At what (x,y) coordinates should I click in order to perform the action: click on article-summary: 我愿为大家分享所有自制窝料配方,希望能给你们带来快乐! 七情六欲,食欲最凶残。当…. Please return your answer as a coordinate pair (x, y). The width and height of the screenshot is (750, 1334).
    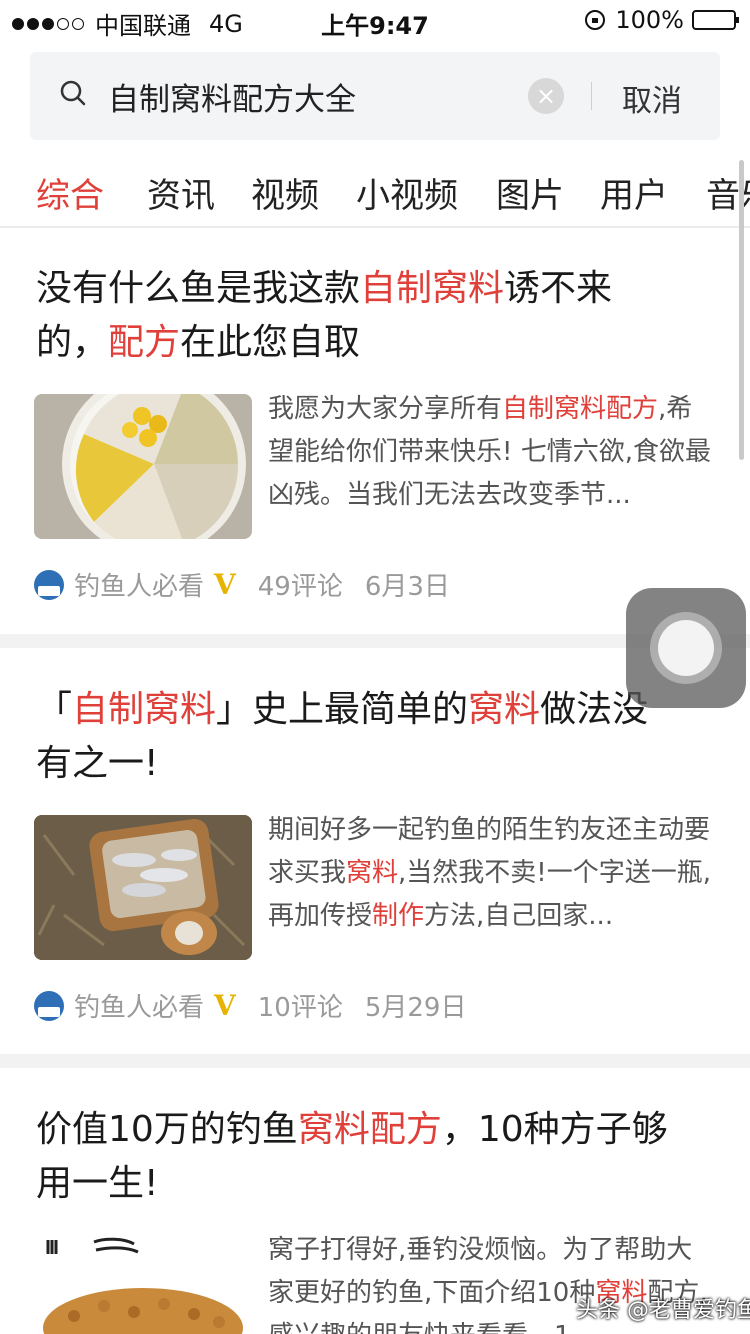
    Looking at the image, I should click on (493, 452).